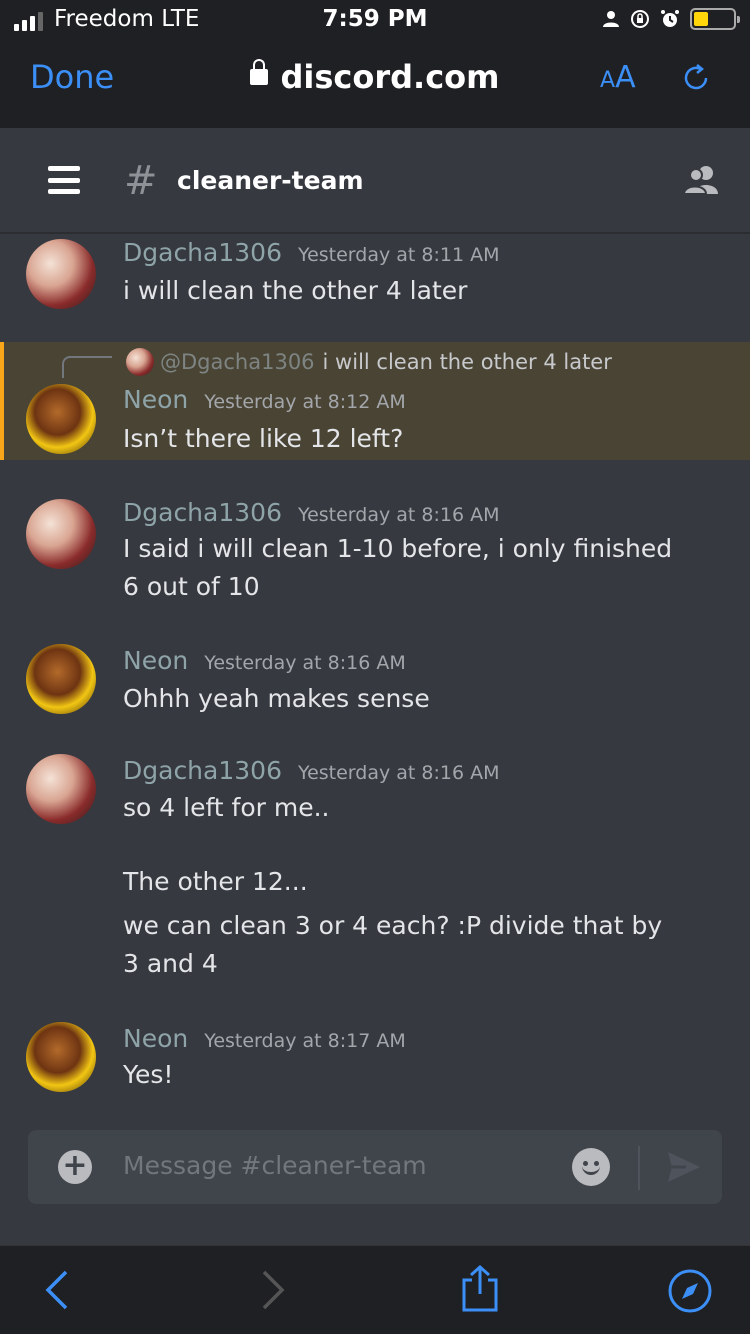  I want to click on emoji-icon, so click(591, 1167).